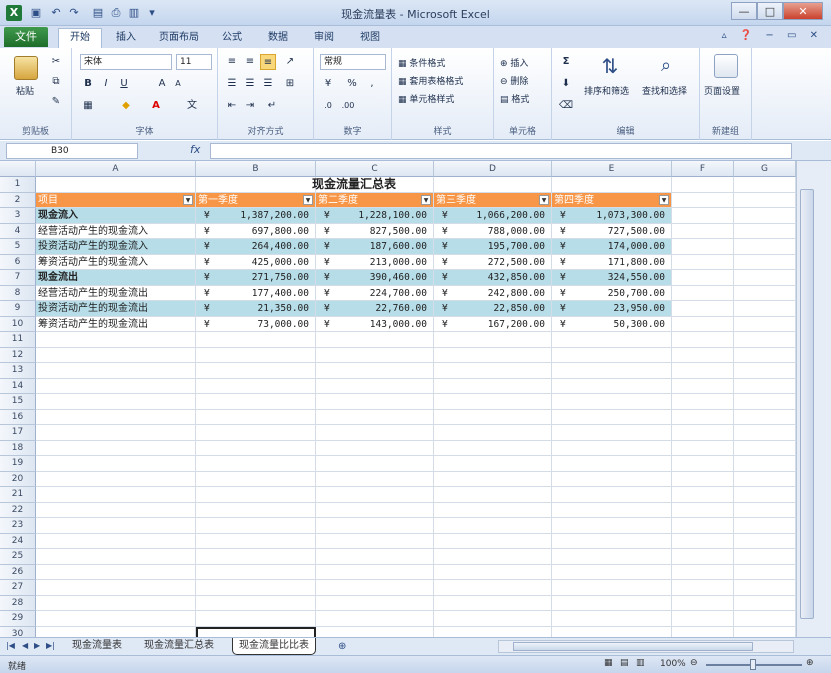 This screenshot has height=673, width=831. I want to click on table-row-label: 筹资活动产生的现金流入, so click(116, 262).